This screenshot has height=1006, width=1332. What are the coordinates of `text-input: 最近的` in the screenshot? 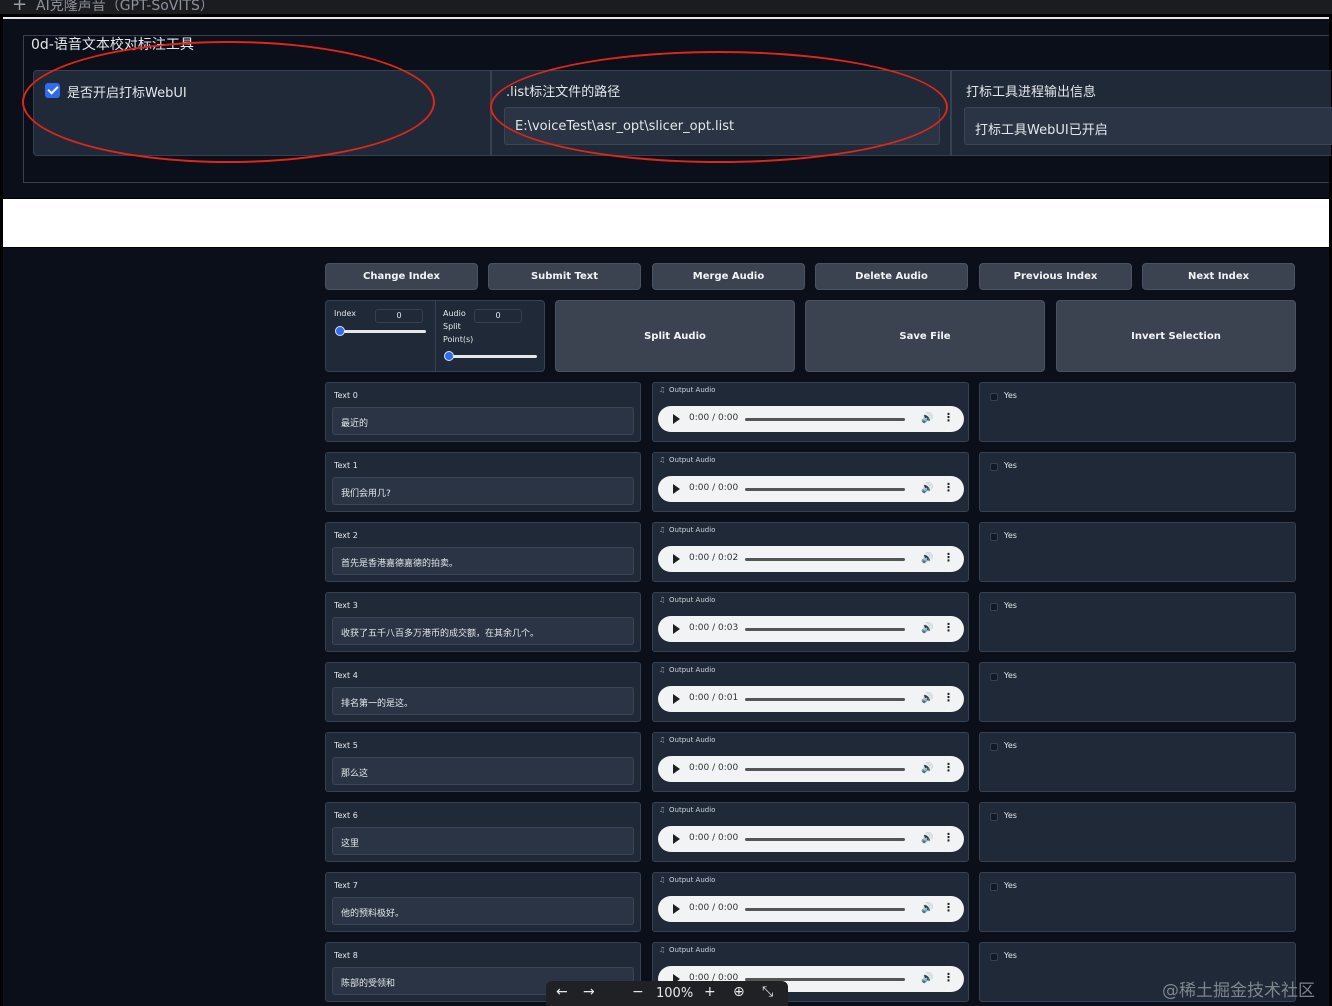 It's located at (483, 421).